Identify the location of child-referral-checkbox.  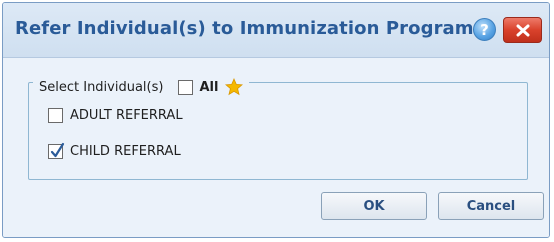
(56, 150).